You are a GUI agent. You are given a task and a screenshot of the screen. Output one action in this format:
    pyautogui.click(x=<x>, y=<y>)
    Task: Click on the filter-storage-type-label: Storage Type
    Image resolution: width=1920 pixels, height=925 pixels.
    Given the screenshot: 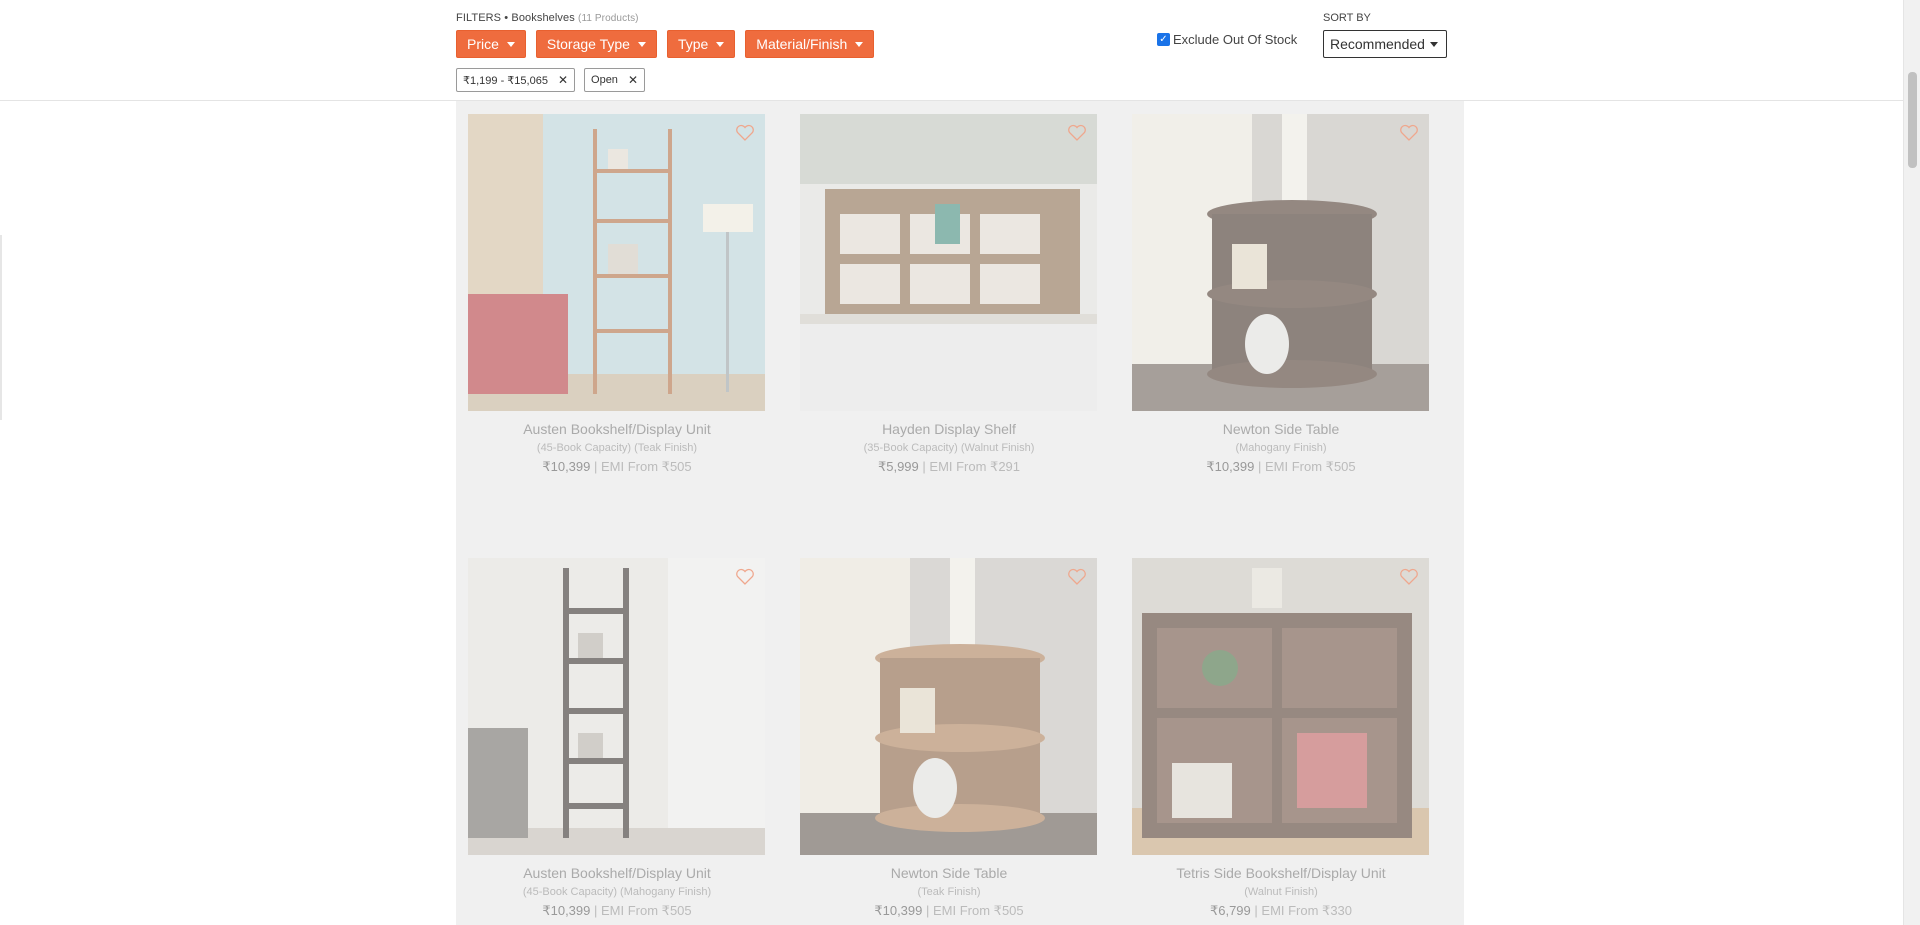 What is the action you would take?
    pyautogui.click(x=588, y=44)
    